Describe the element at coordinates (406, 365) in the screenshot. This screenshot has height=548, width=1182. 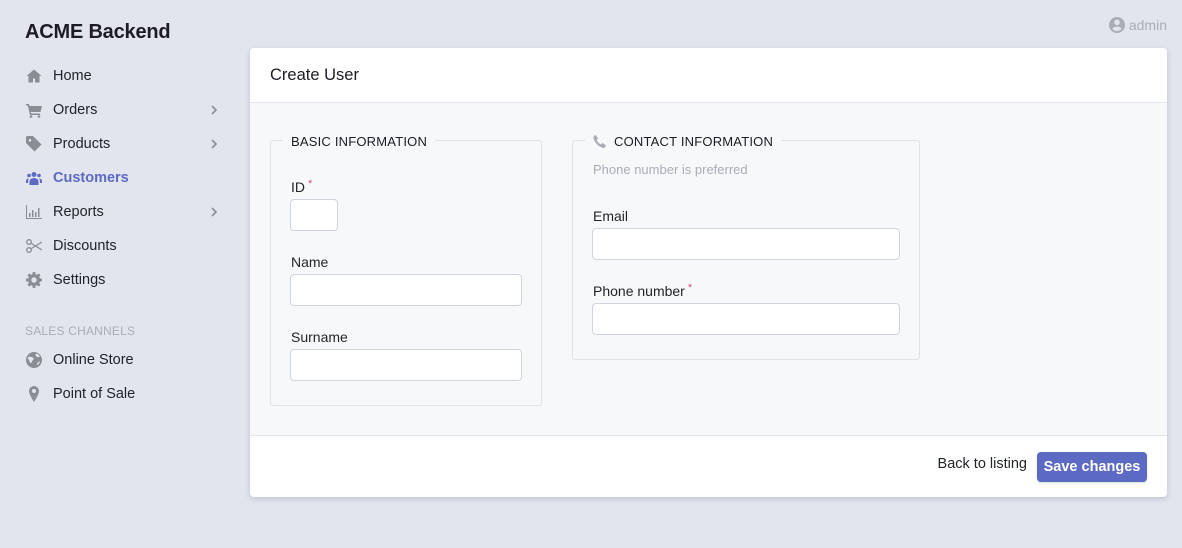
I see `surname-input` at that location.